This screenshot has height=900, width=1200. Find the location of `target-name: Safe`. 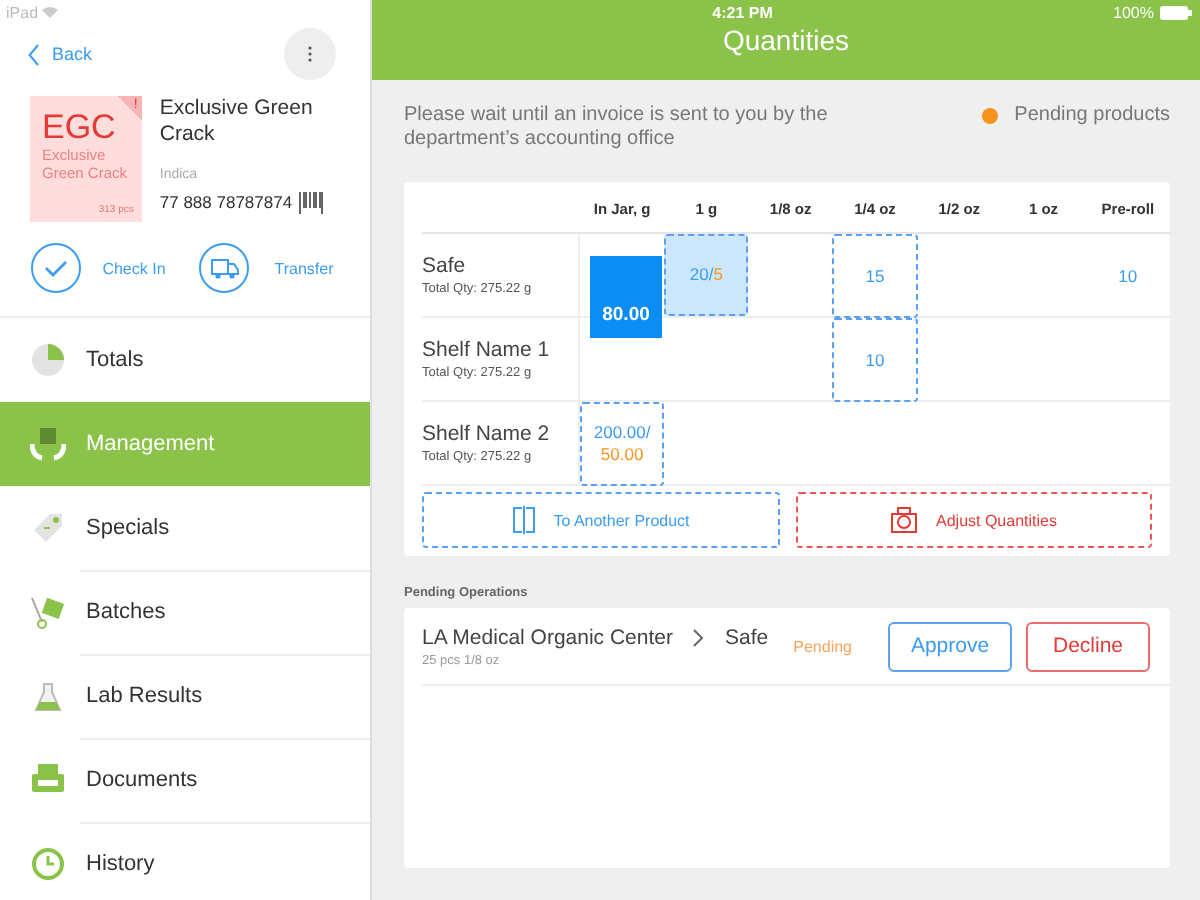

target-name: Safe is located at coordinates (746, 637).